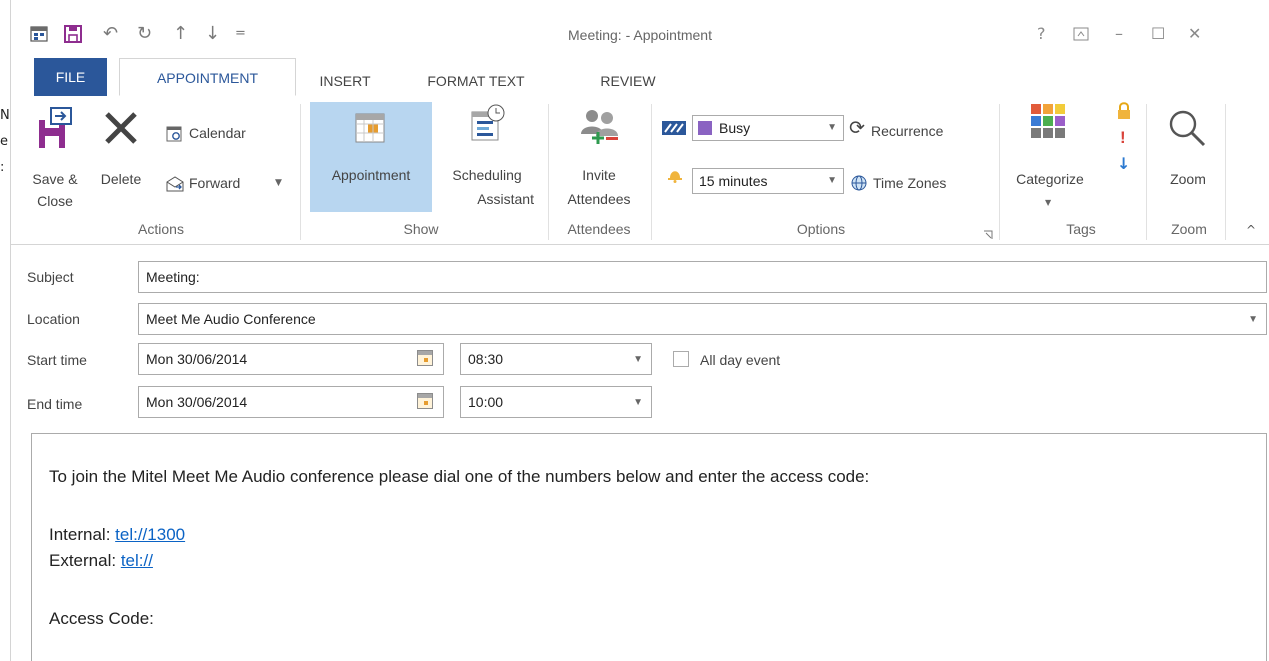 This screenshot has width=1269, height=661. Describe the element at coordinates (599, 157) in the screenshot. I see `invite-attendees-button: Invite Attendees` at that location.